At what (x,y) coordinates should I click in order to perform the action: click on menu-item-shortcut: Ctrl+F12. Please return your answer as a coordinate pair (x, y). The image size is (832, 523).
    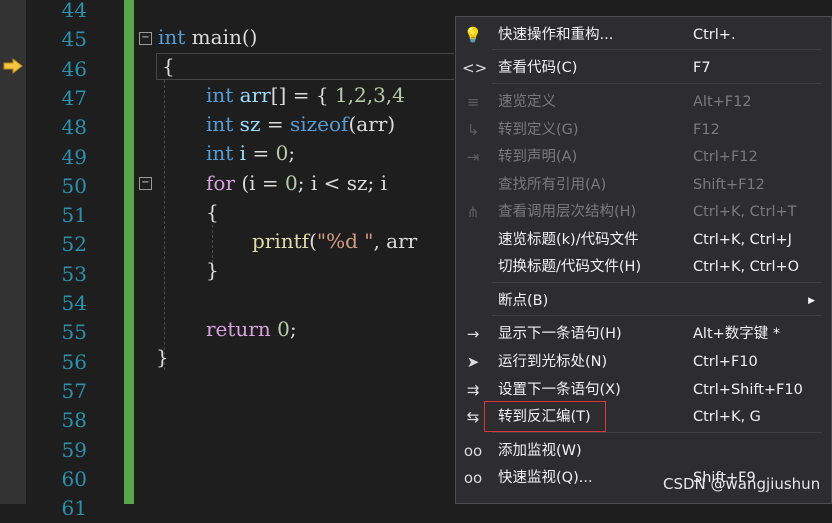
    Looking at the image, I should click on (725, 157).